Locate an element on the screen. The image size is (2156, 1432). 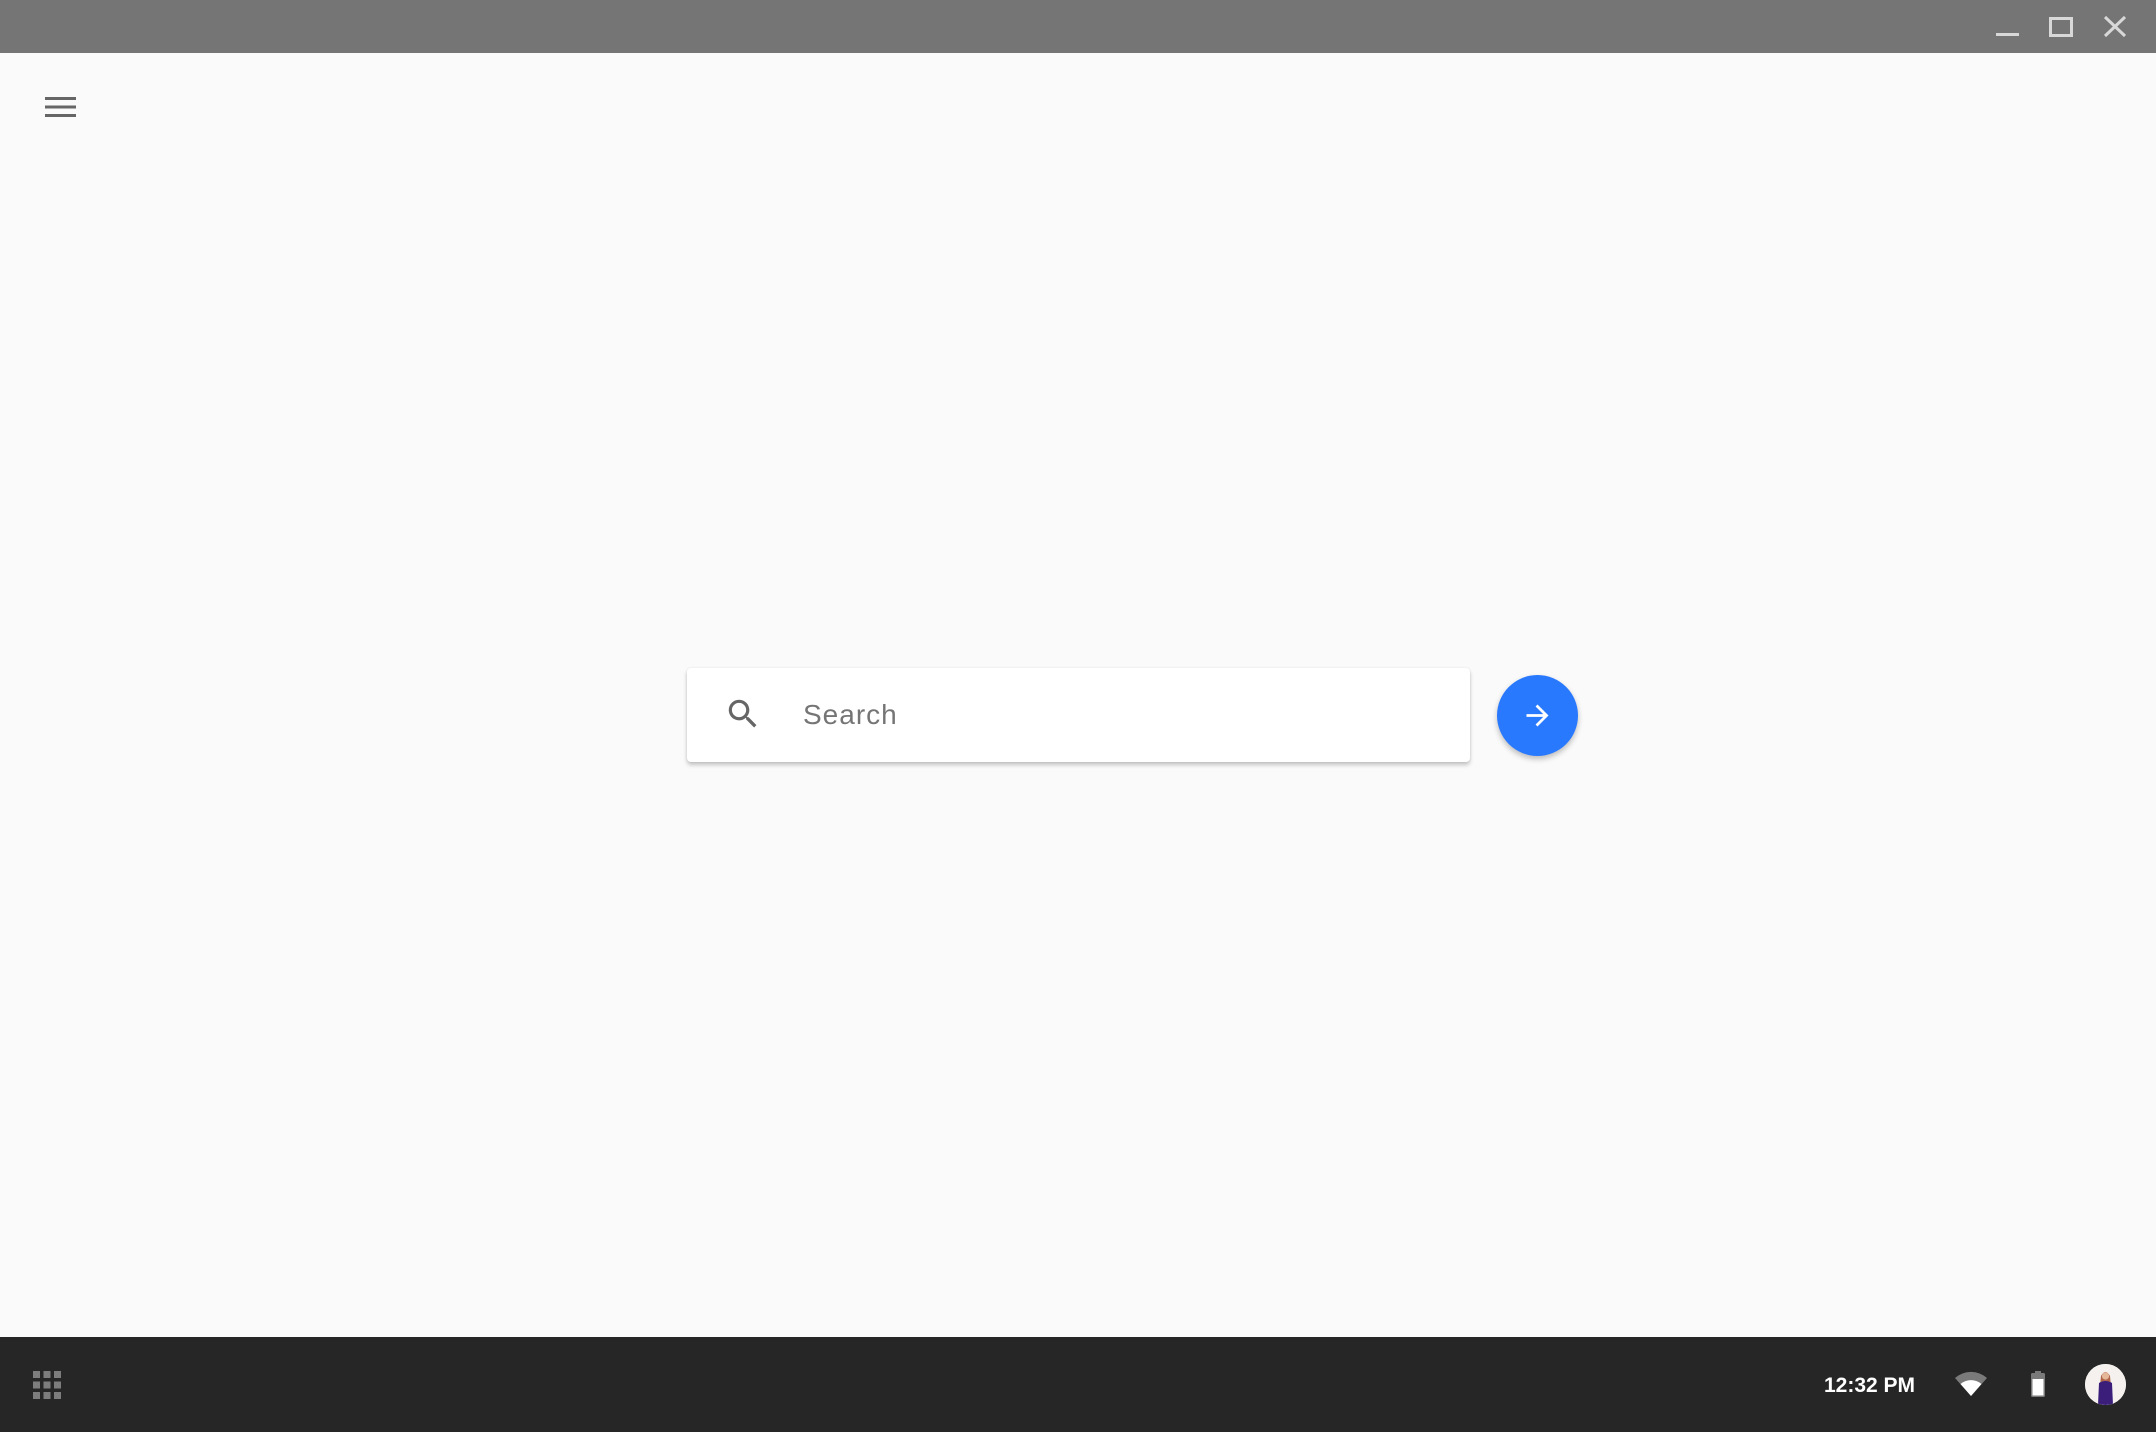
arrow-right-icon is located at coordinates (1537, 715).